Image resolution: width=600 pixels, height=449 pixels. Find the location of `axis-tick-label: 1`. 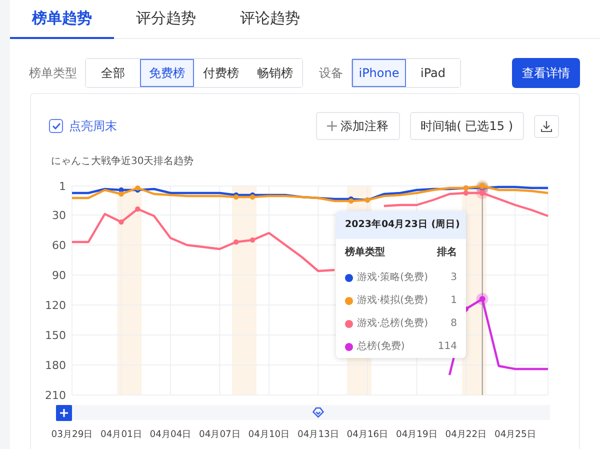

axis-tick-label: 1 is located at coordinates (62, 186).